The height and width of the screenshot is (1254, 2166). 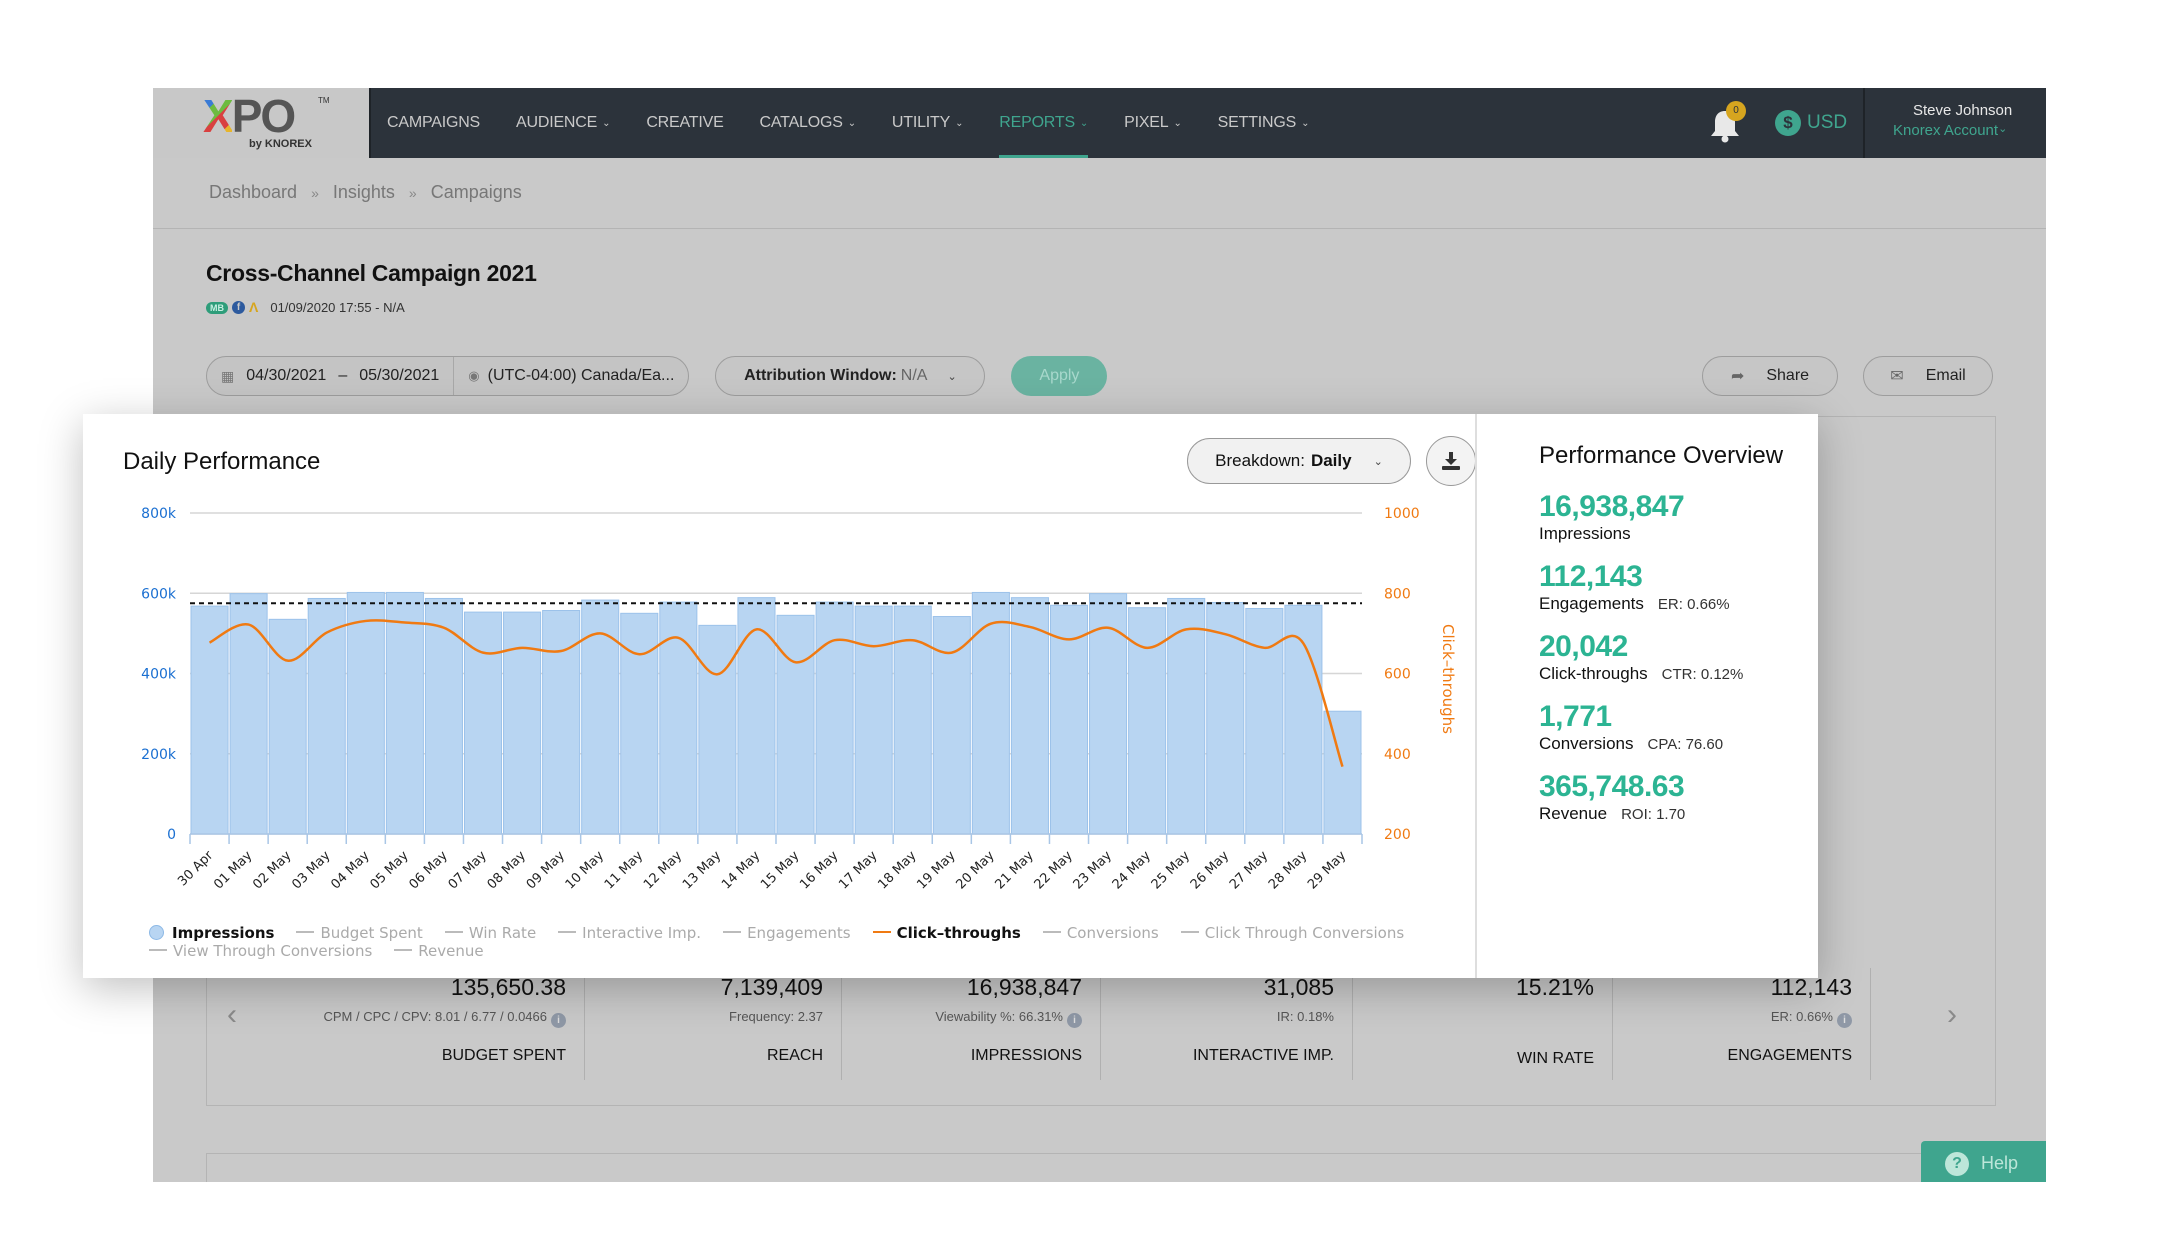 I want to click on account-dropdown: Knorex Account⌄, so click(x=1950, y=130).